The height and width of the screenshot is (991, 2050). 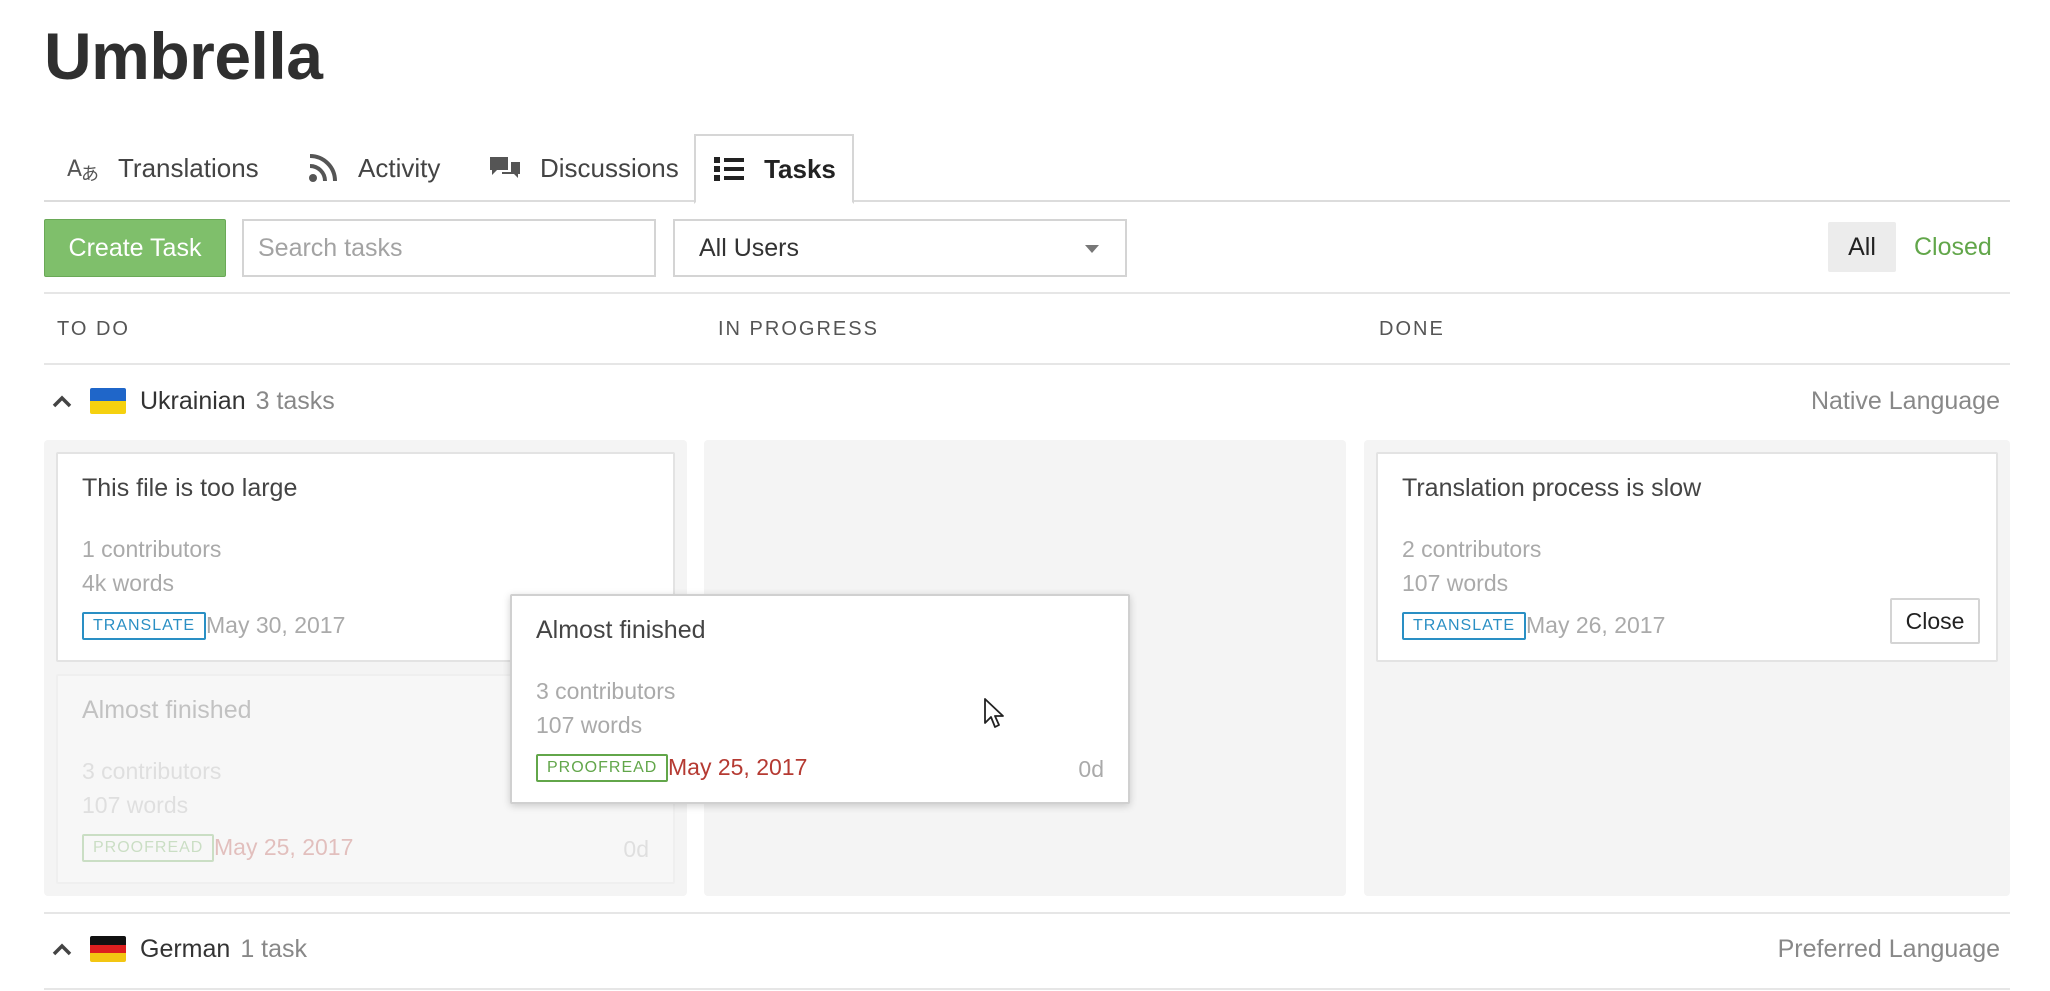 I want to click on svg-text: あ, so click(x=90, y=173).